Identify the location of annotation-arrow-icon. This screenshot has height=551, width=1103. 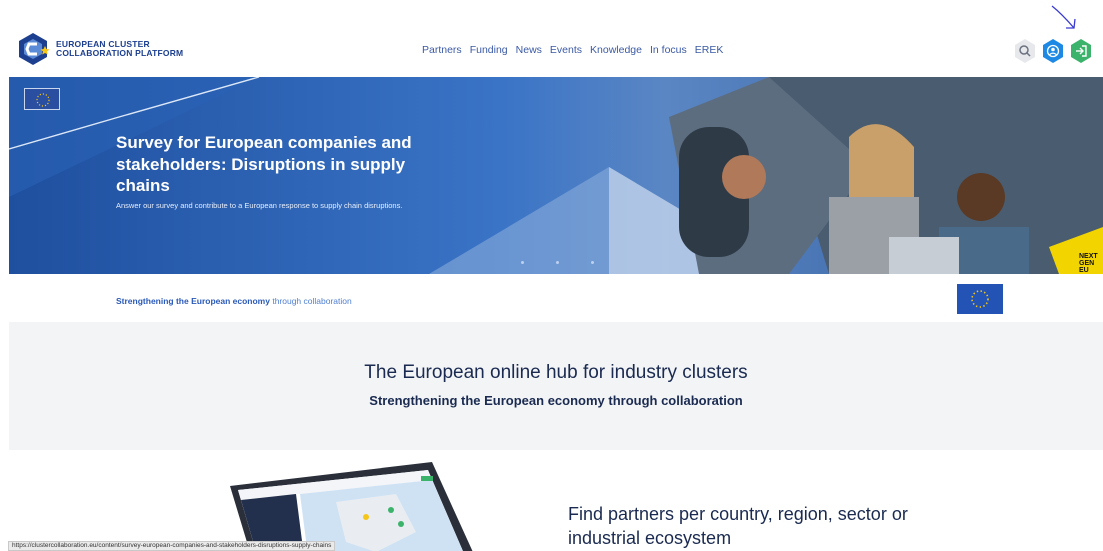
(1063, 17).